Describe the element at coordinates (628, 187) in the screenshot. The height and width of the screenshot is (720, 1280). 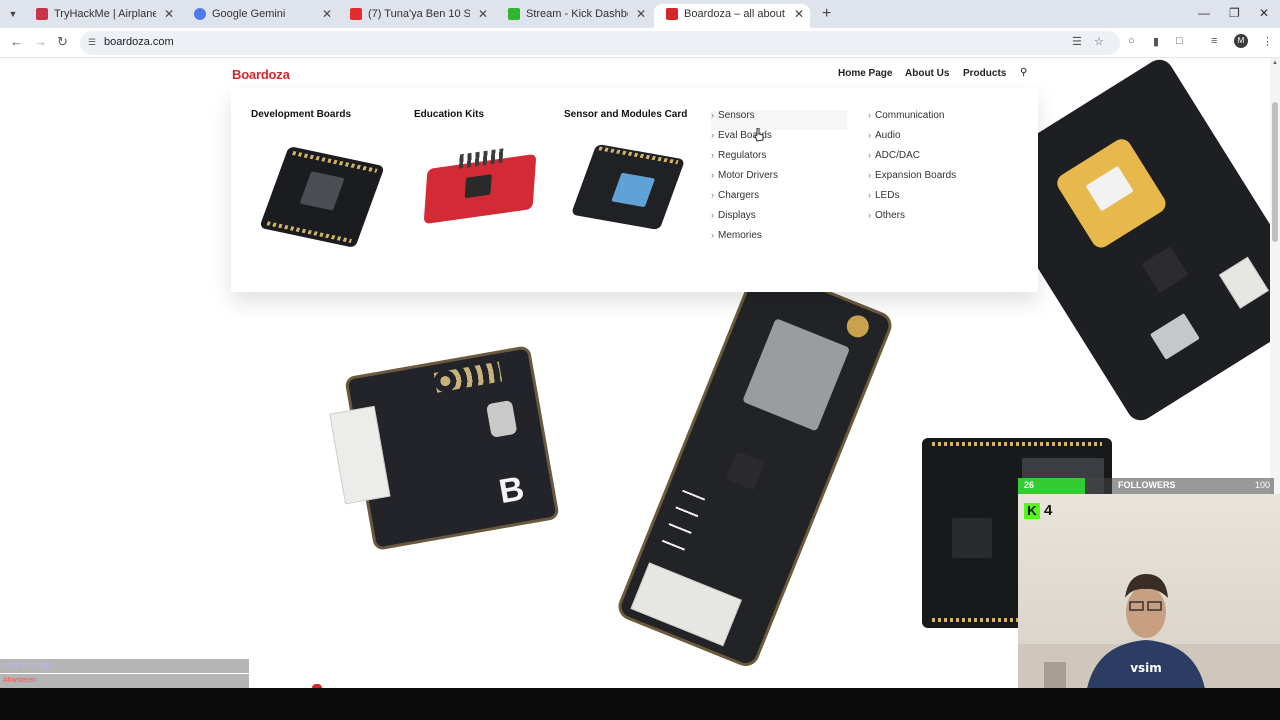
I see `sensor-module-thumbnail` at that location.